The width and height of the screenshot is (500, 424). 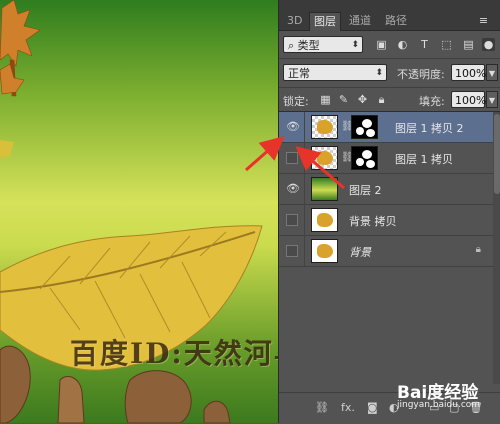 What do you see at coordinates (174, 353) in the screenshot?
I see `watermark-text: 百度ID:天然河与你相约` at bounding box center [174, 353].